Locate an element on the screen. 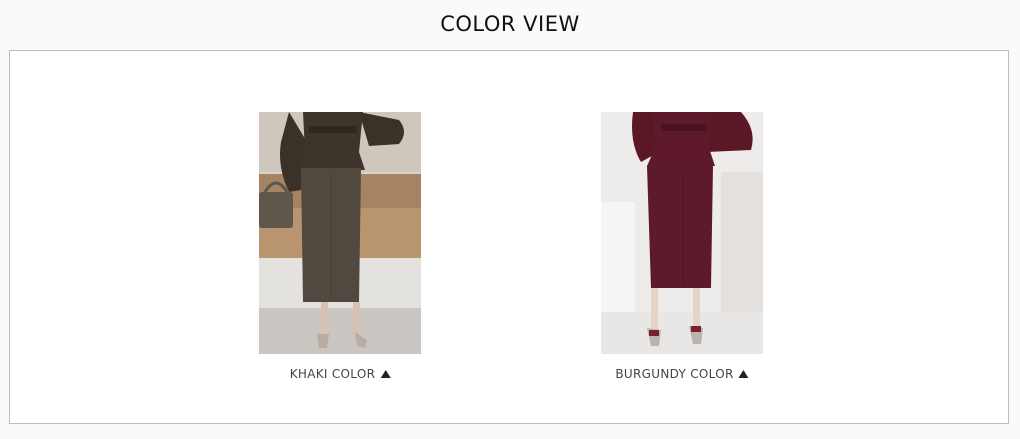 This screenshot has width=1020, height=439. product-photo-khaki is located at coordinates (340, 233).